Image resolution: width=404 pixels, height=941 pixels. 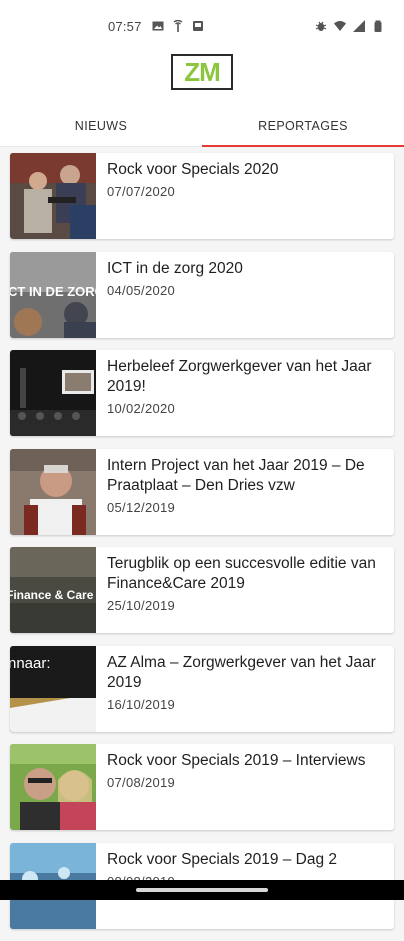 I want to click on battery-icon, so click(x=378, y=26).